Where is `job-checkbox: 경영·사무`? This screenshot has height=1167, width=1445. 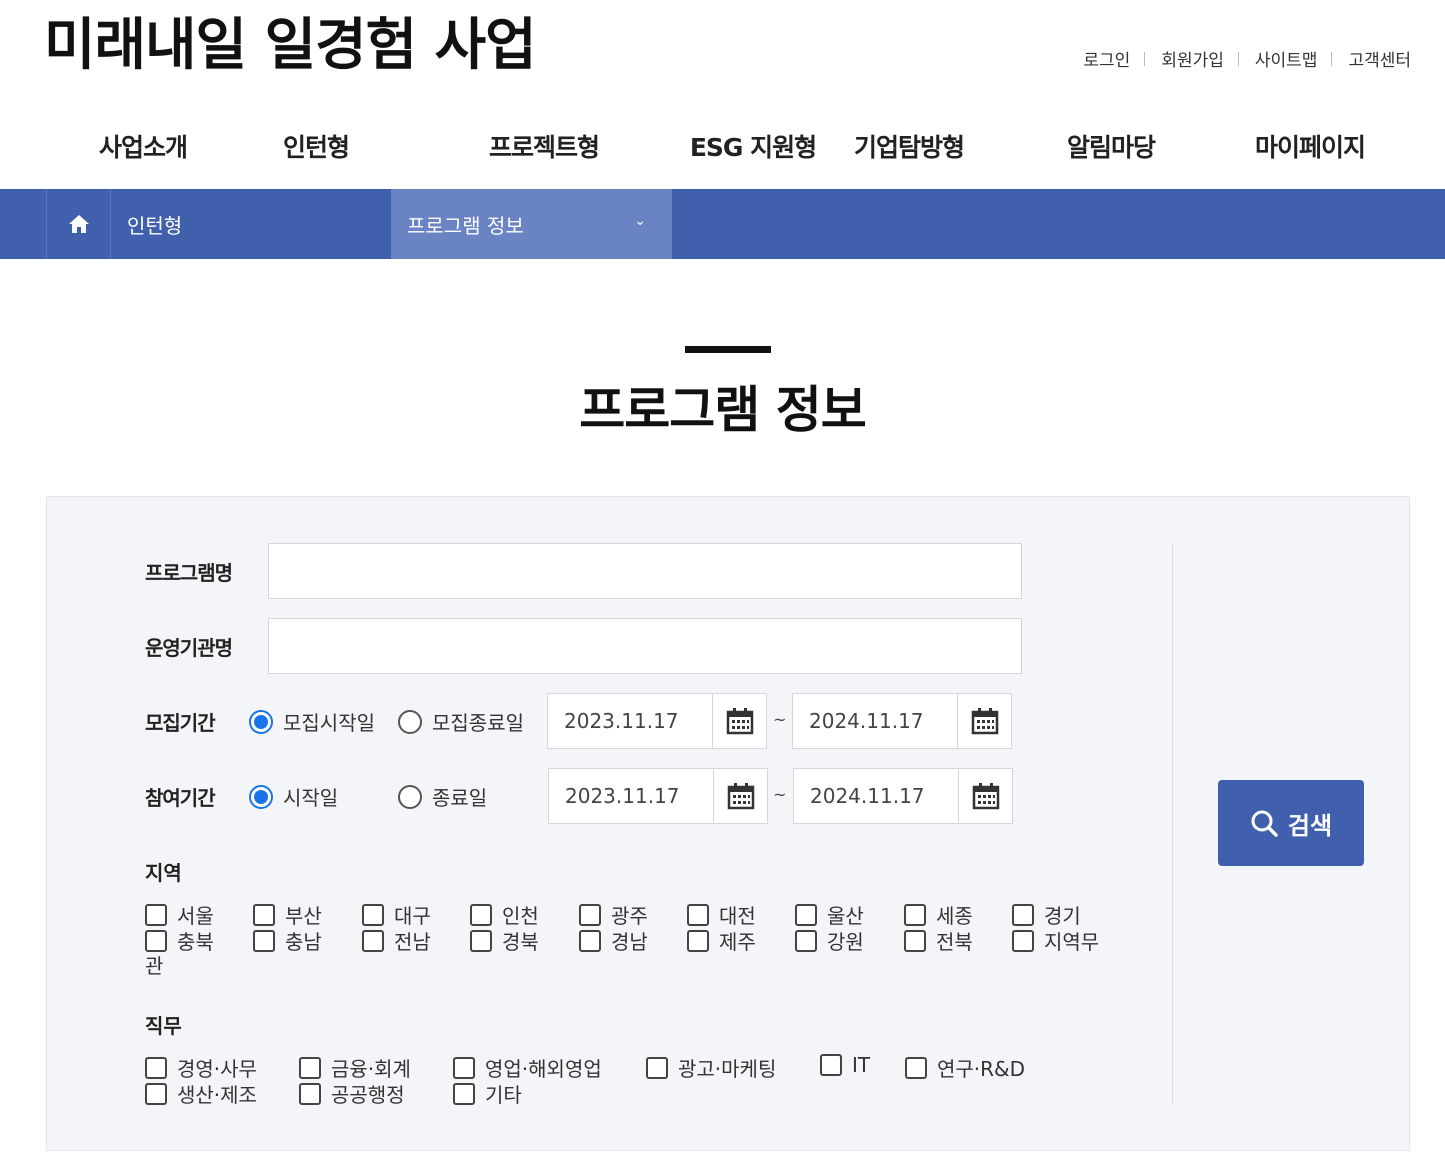 job-checkbox: 경영·사무 is located at coordinates (201, 1067).